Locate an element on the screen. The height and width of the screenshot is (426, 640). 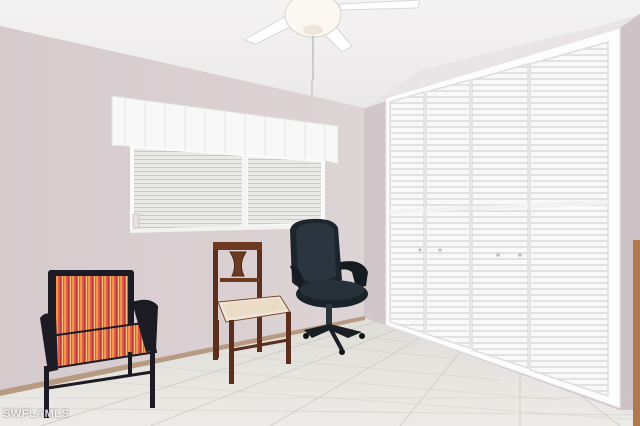
watermark-text: SWFLAMLS is located at coordinates (36, 414).